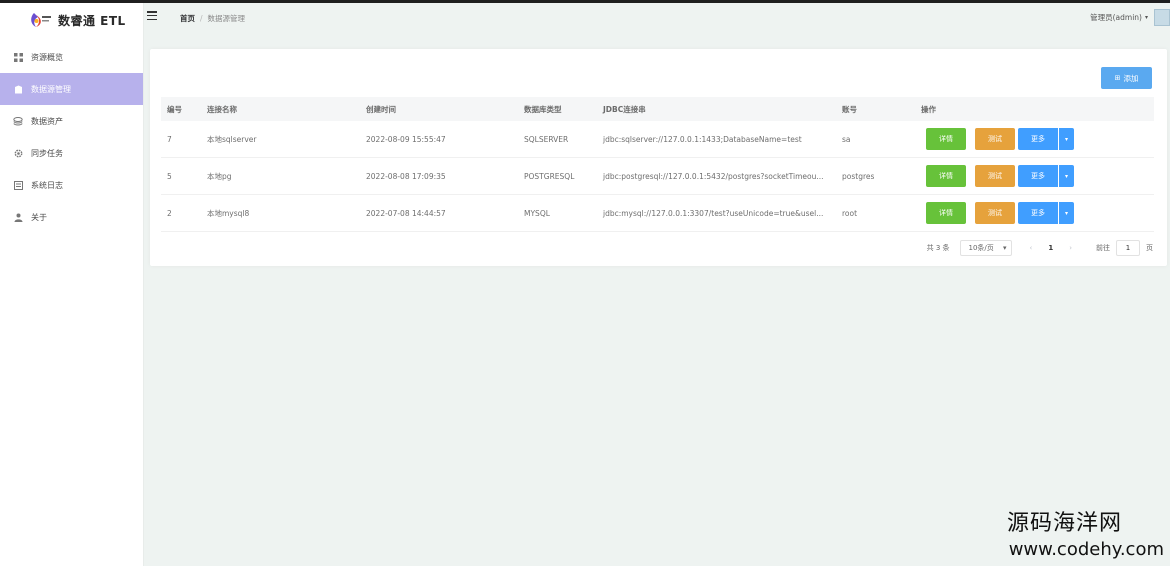 The image size is (1170, 566). I want to click on sidebar-item-label: 数据源管理, so click(51, 89).